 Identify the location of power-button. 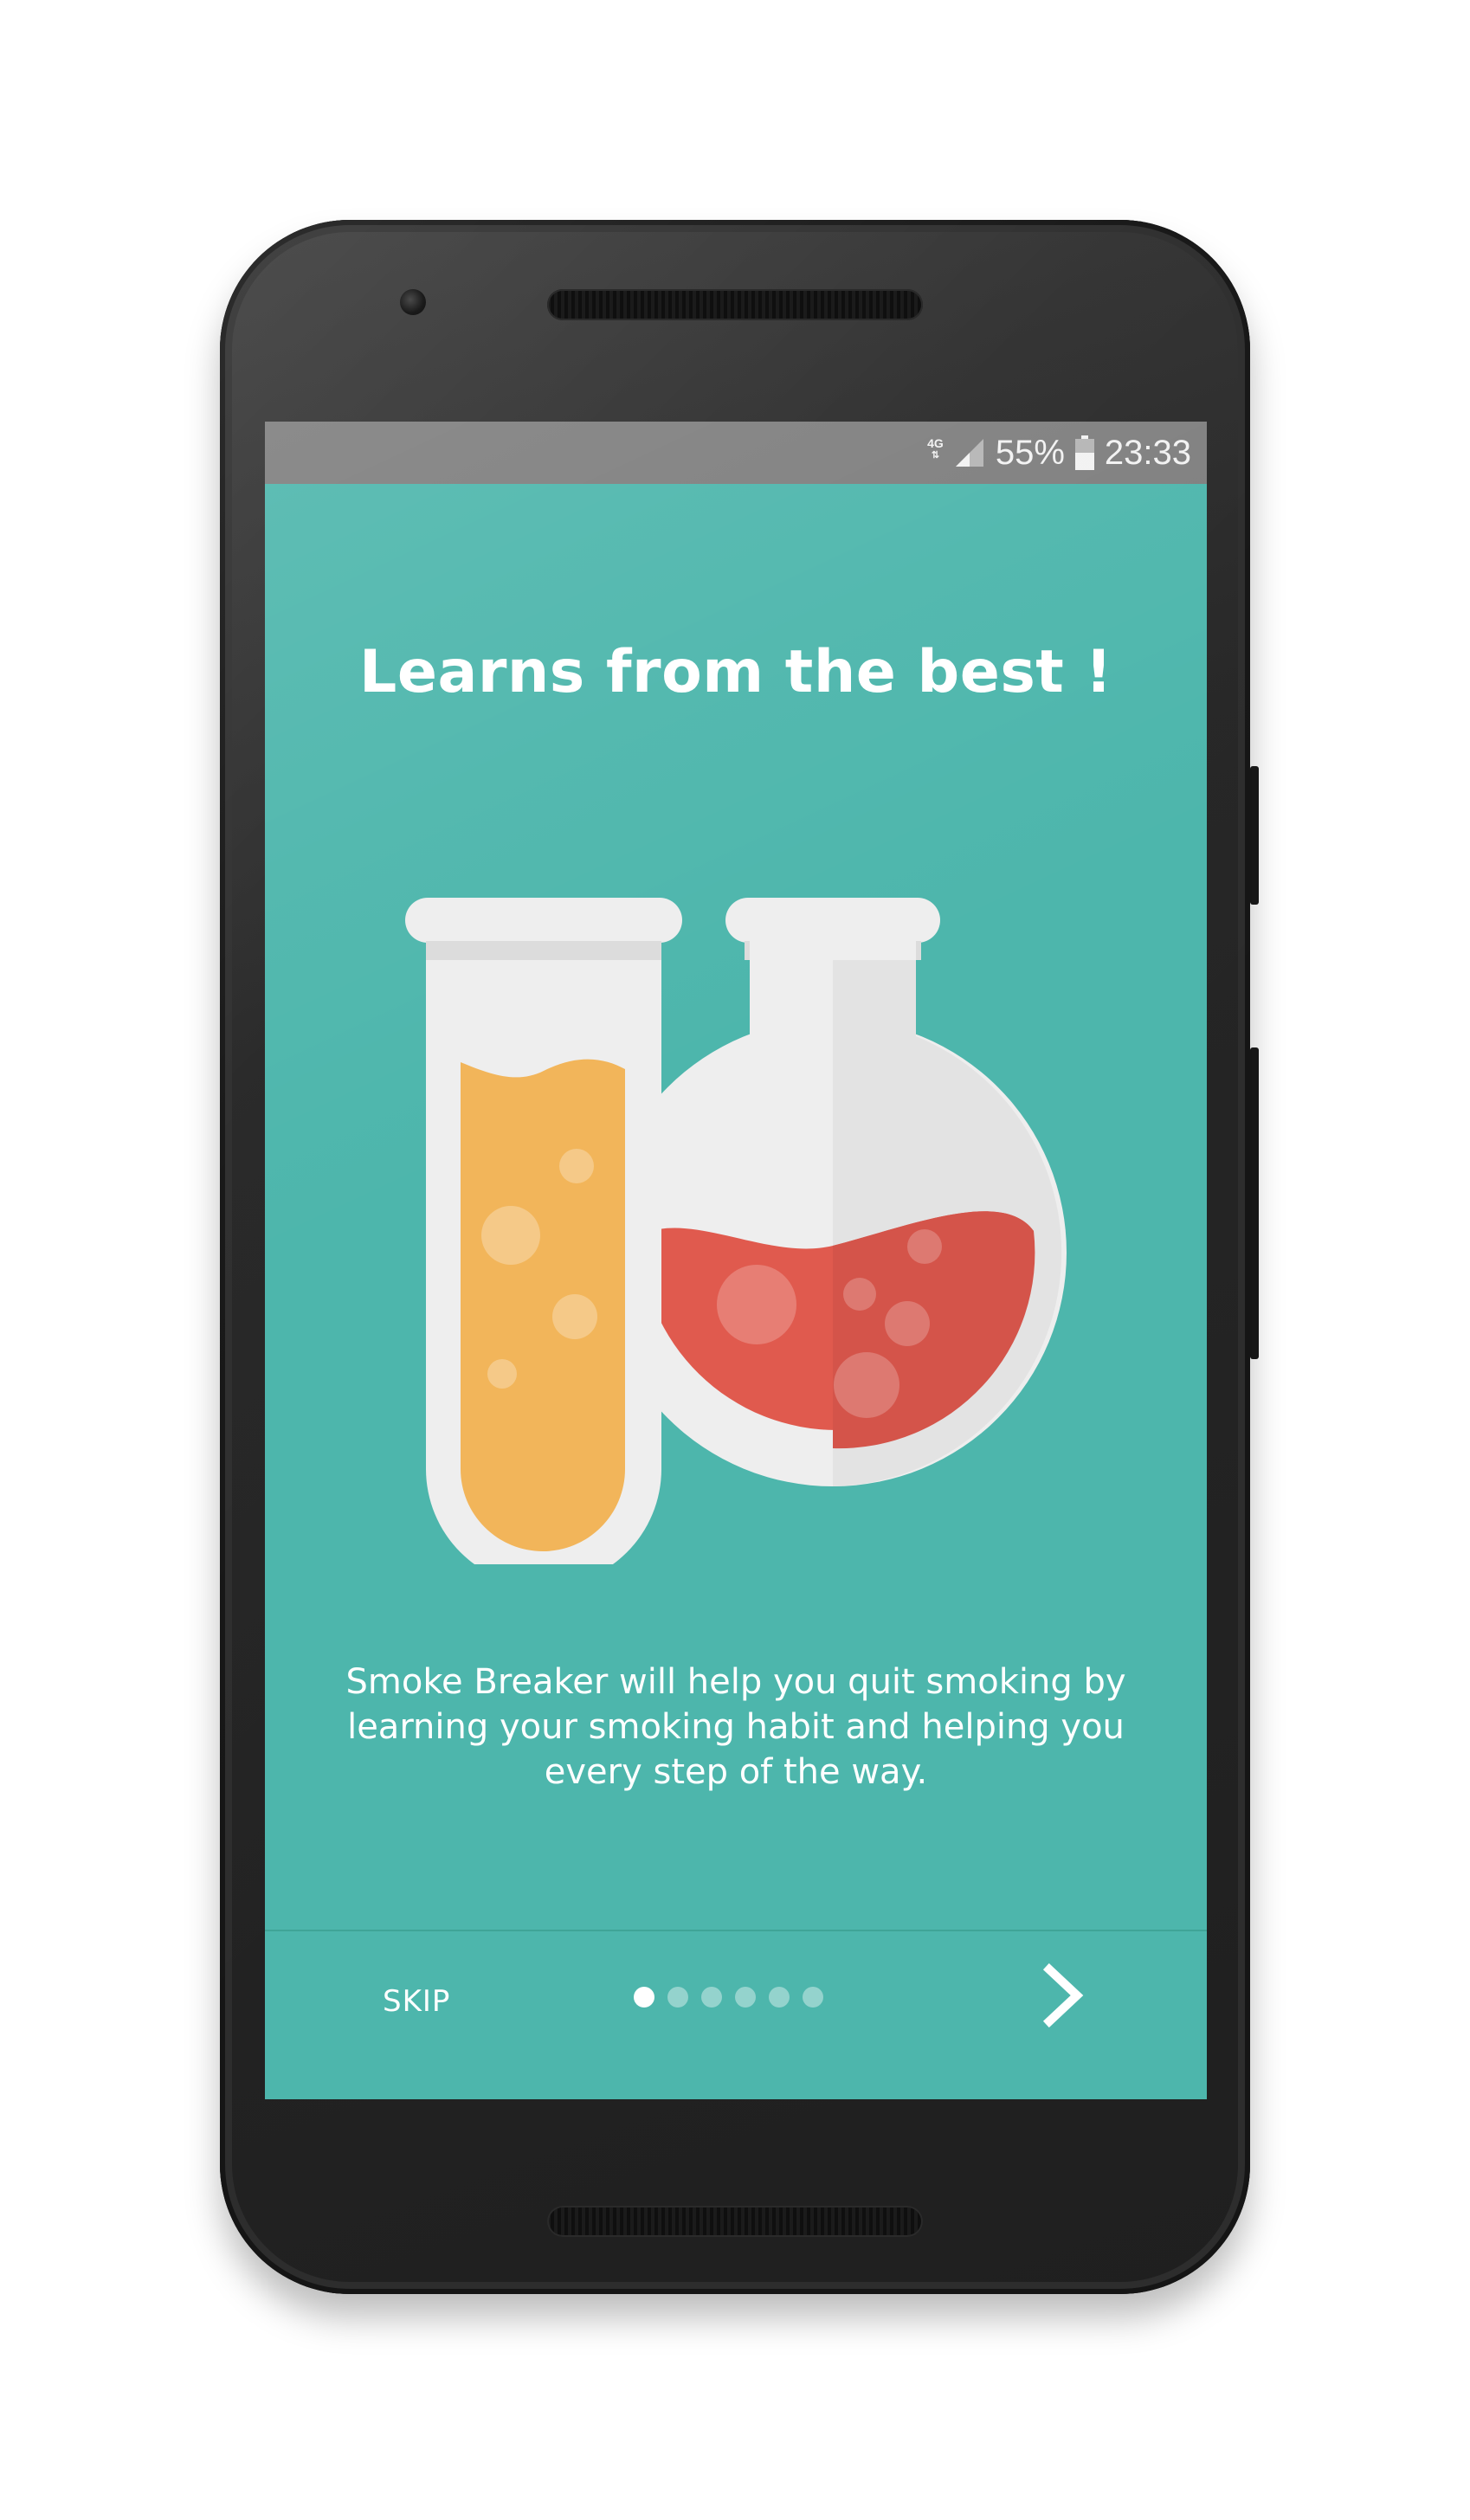
(1254, 835).